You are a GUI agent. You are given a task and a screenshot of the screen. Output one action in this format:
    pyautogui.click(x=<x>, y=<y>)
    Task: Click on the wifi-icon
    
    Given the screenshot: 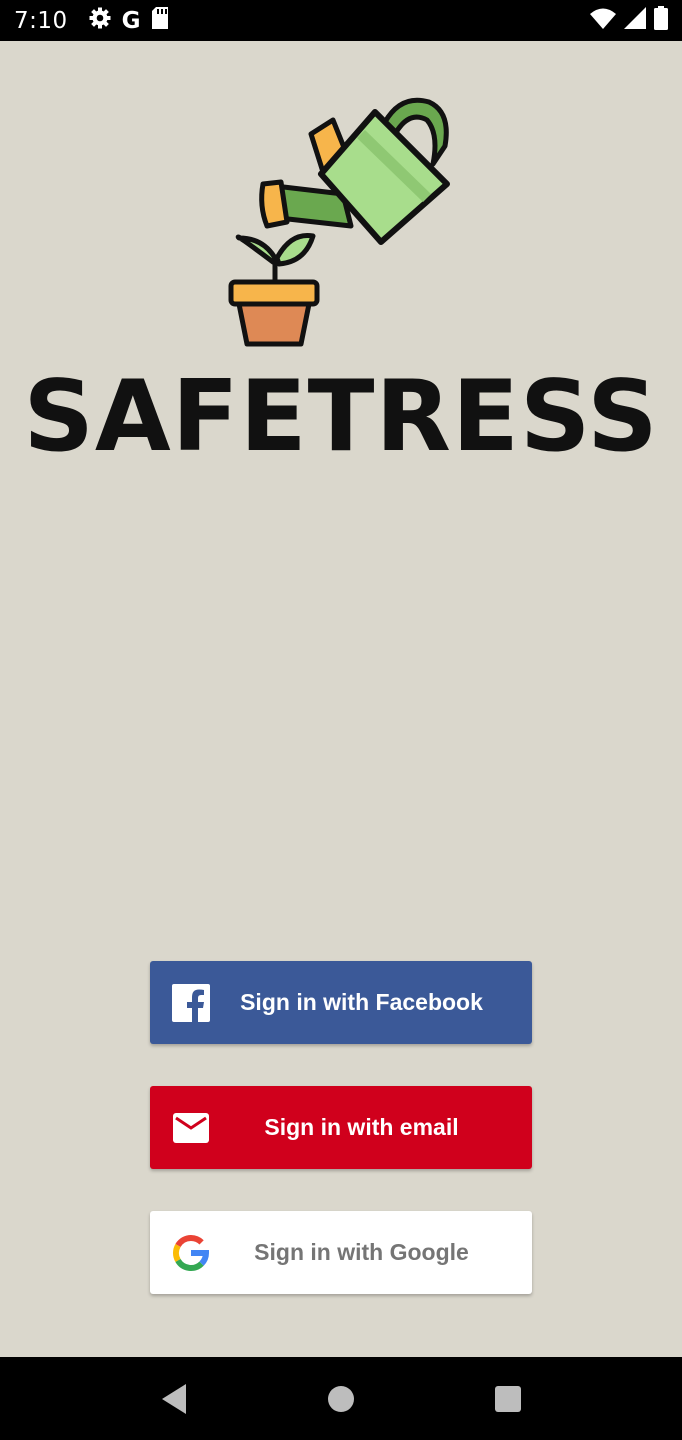 What is the action you would take?
    pyautogui.click(x=603, y=20)
    